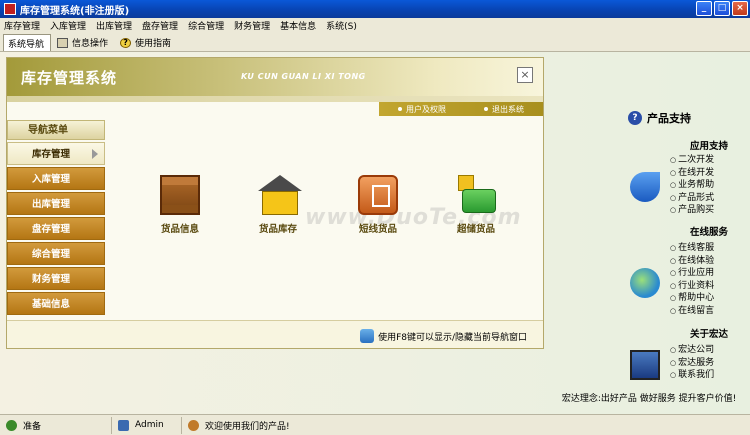 Image resolution: width=750 pixels, height=435 pixels. I want to click on company-slogan: 宏达理念:出好产品 做好服务 提升客户价值!, so click(649, 399).